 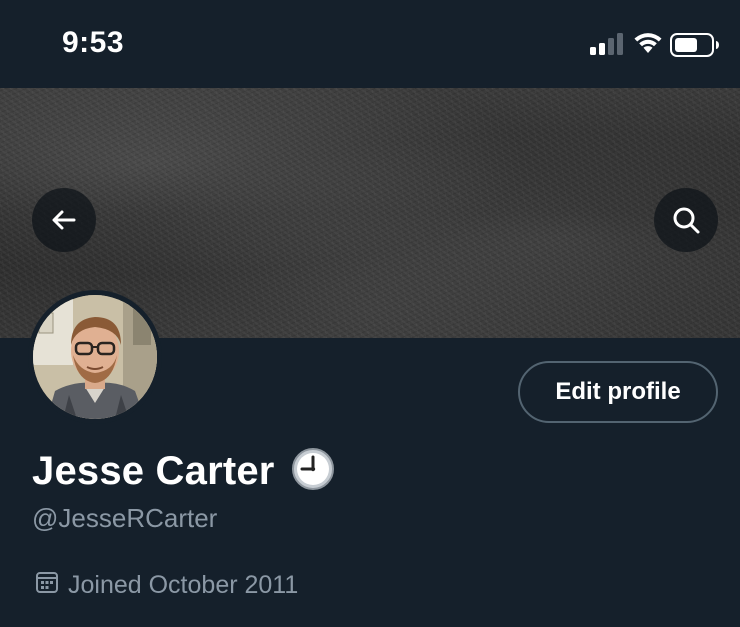 I want to click on display-name-row: Jesse Carter, so click(x=183, y=471).